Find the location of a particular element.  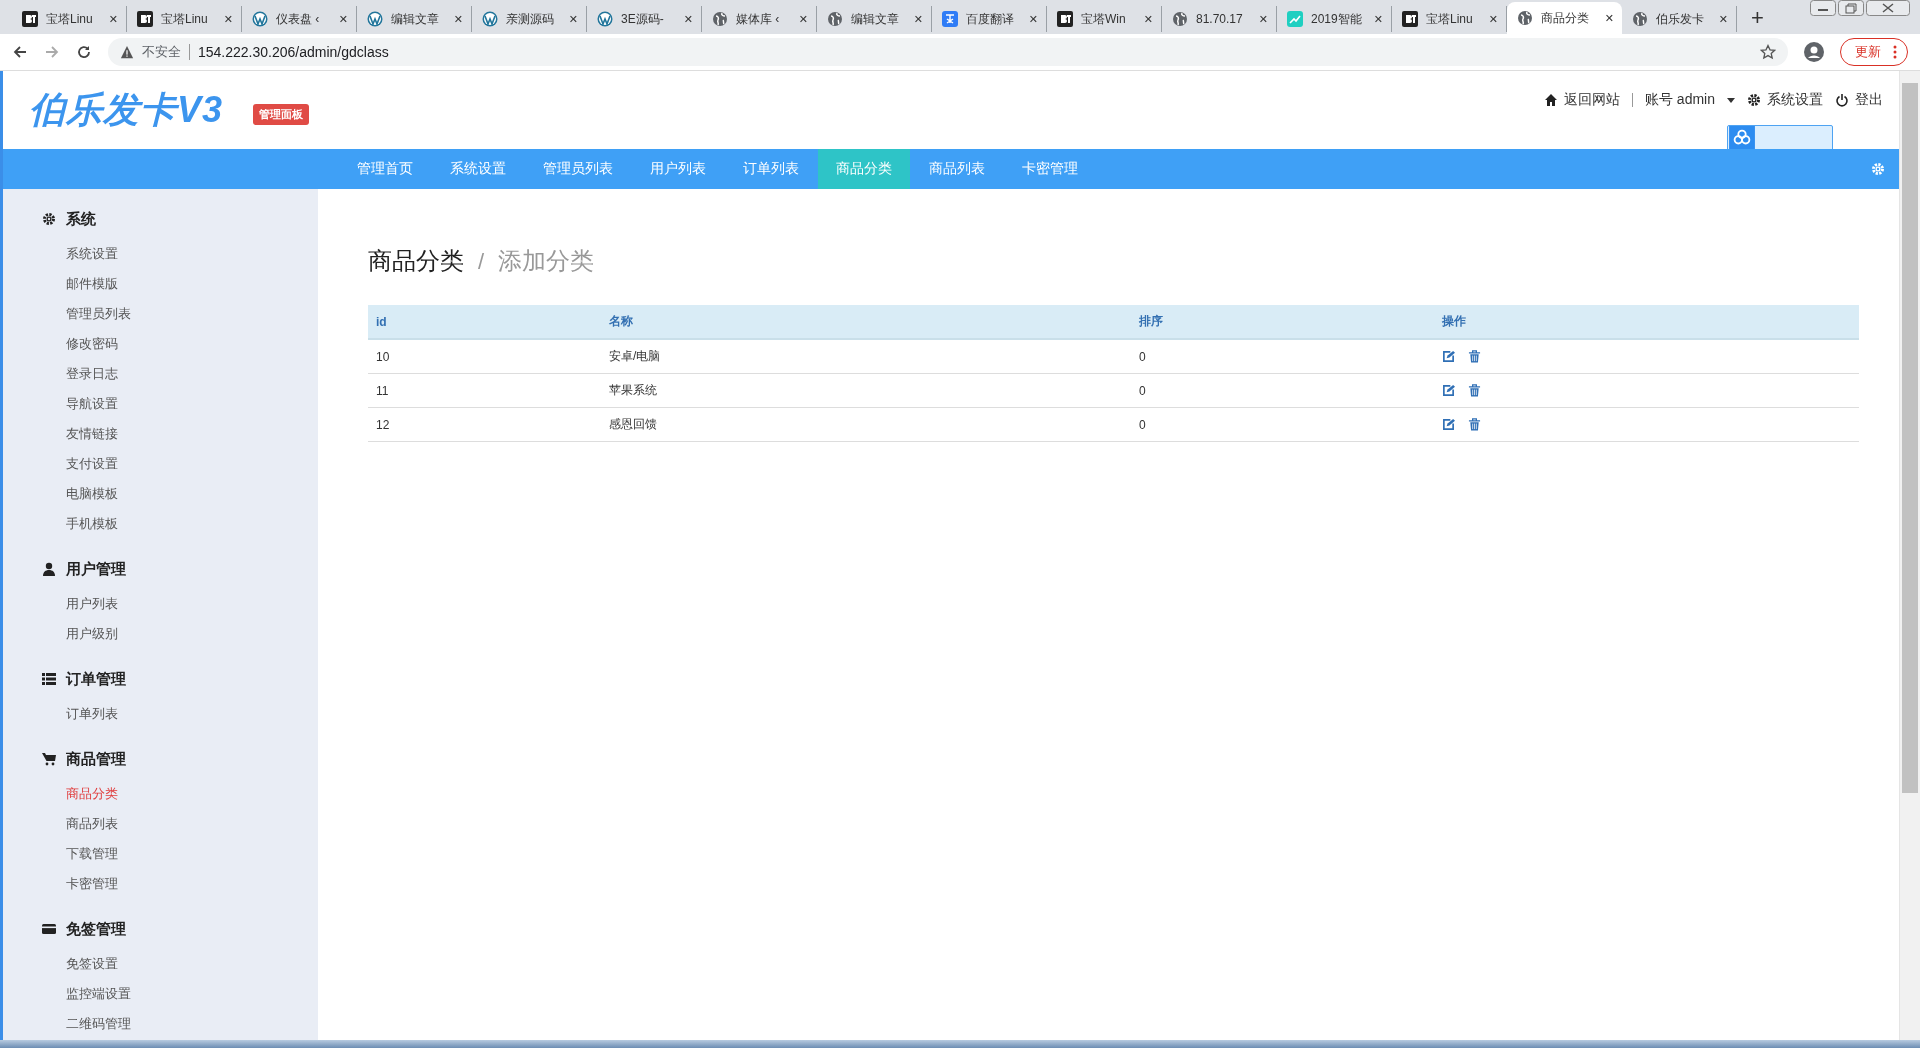

reload-icon is located at coordinates (84, 52).